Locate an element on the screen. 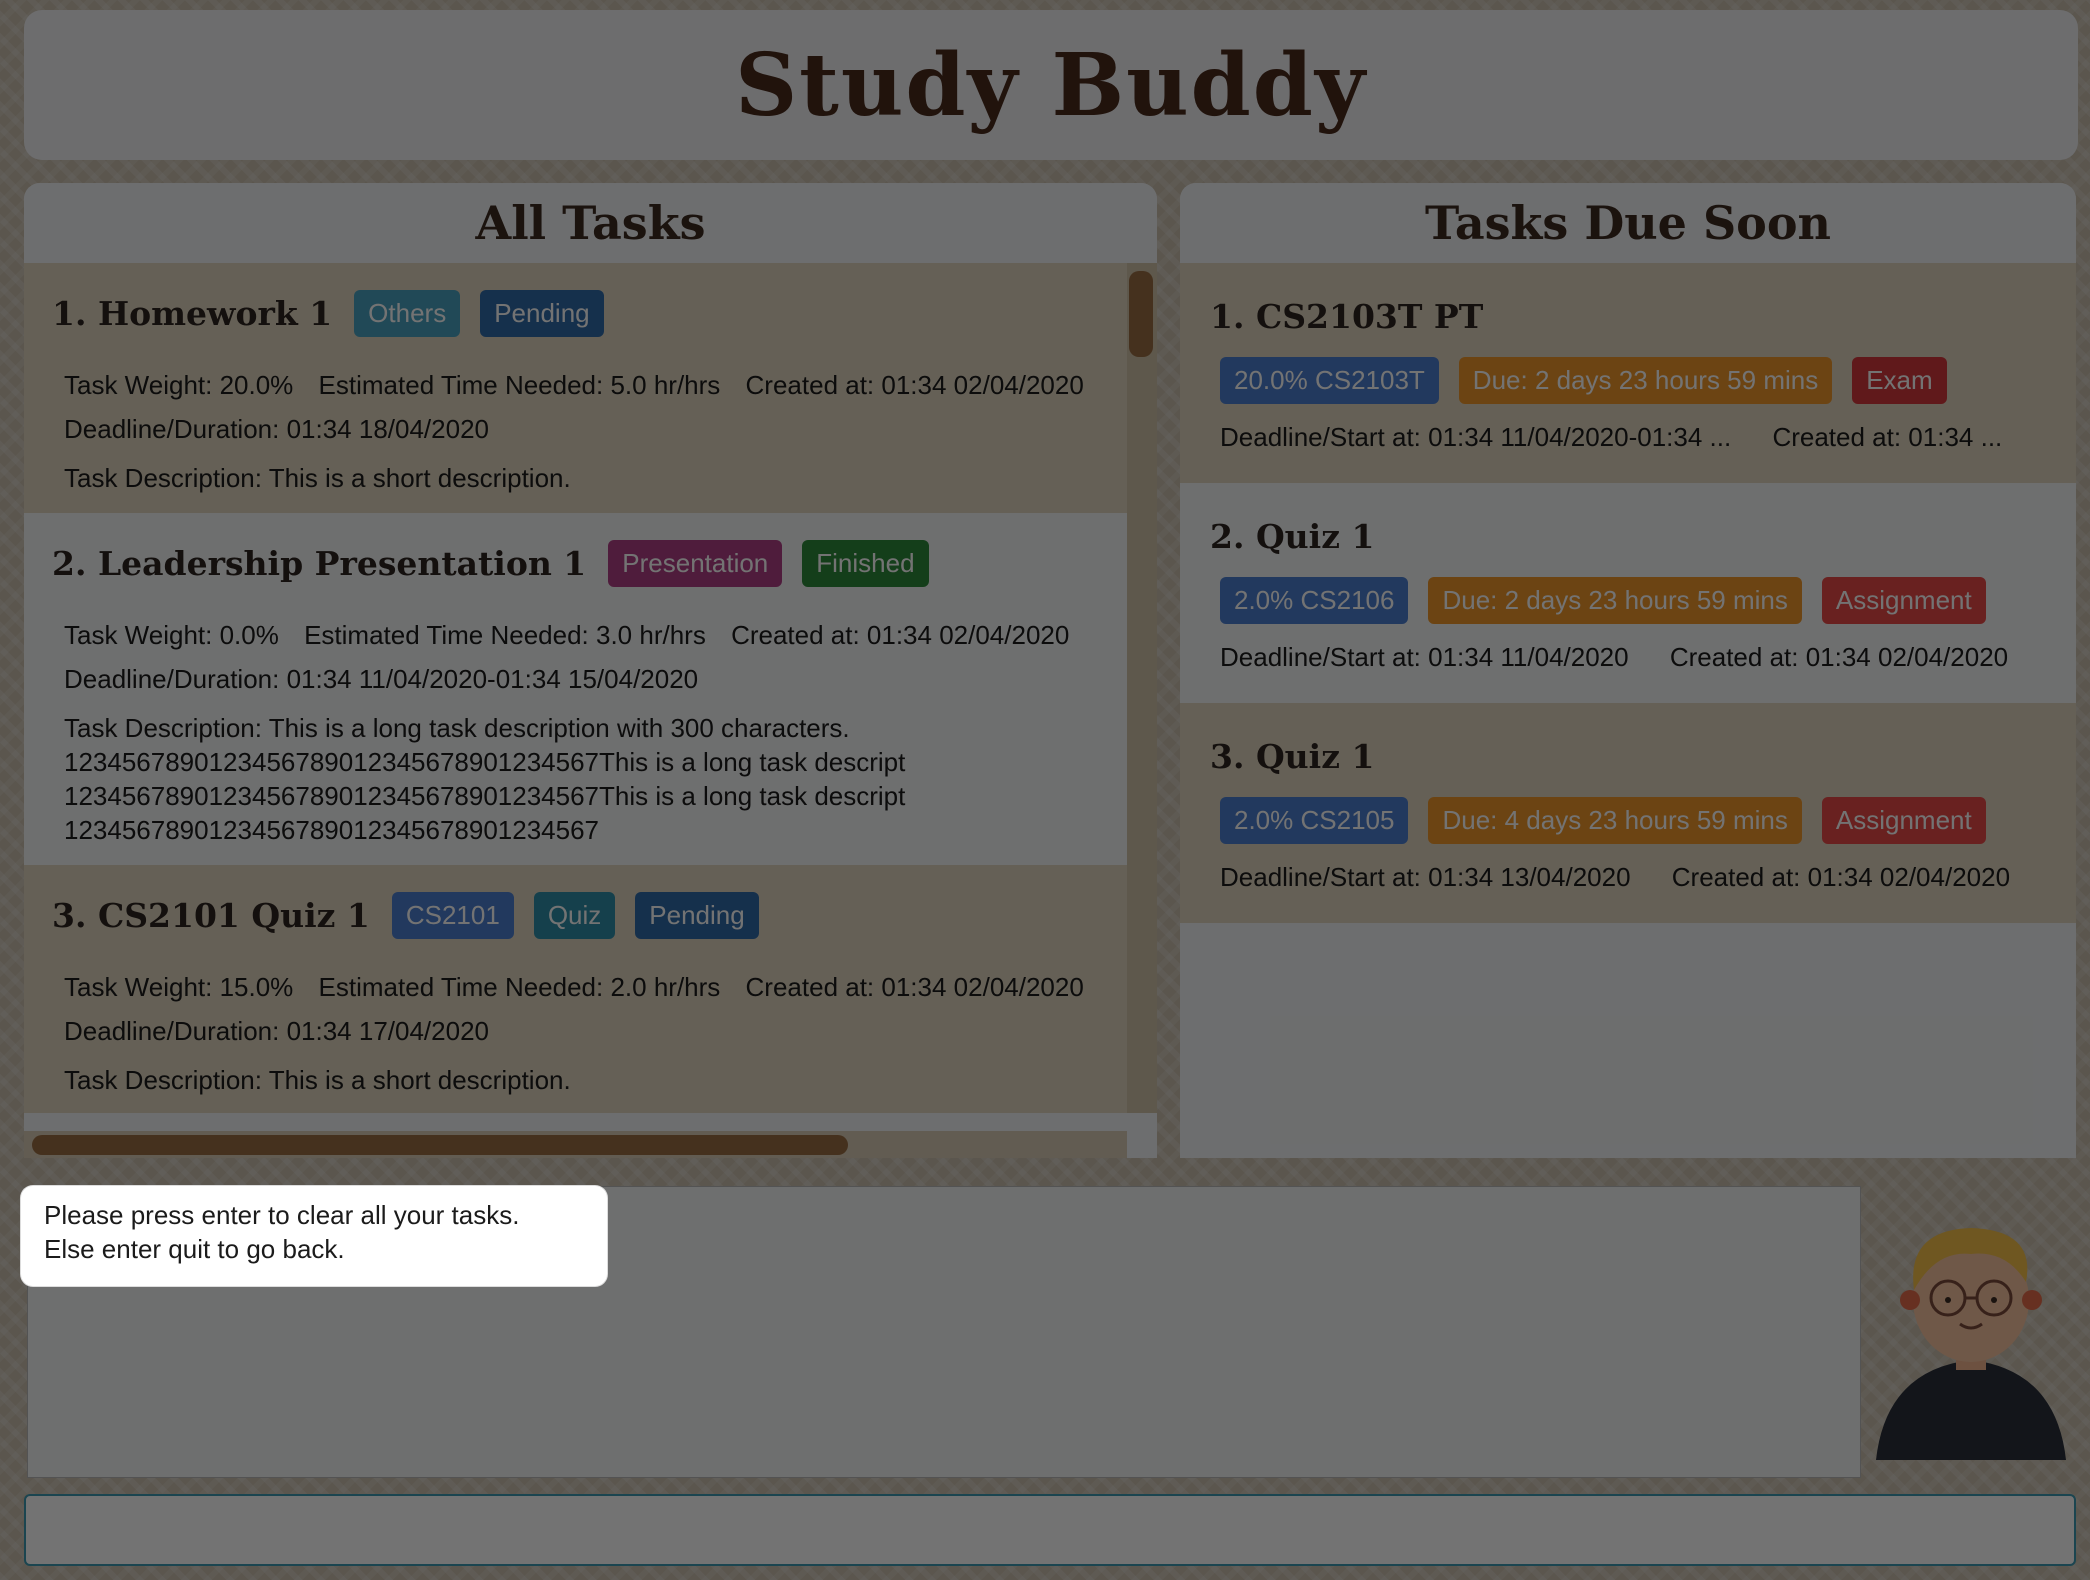 This screenshot has height=1580, width=2090. app-title: Study Buddy is located at coordinates (1051, 85).